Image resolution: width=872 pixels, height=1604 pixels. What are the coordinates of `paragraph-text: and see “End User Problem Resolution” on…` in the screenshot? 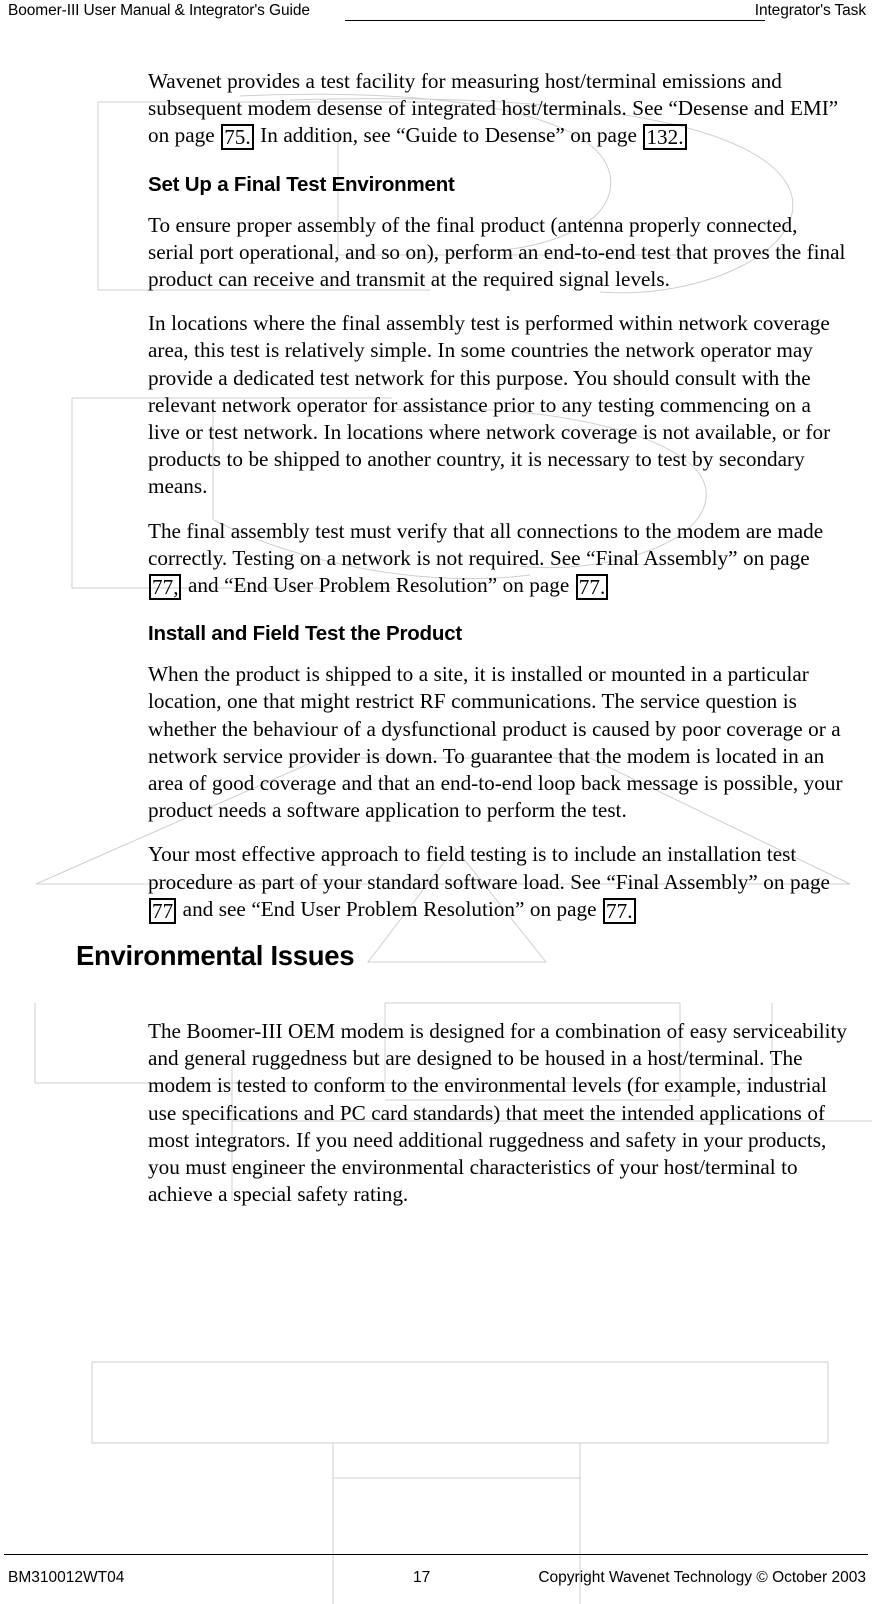 It's located at (390, 908).